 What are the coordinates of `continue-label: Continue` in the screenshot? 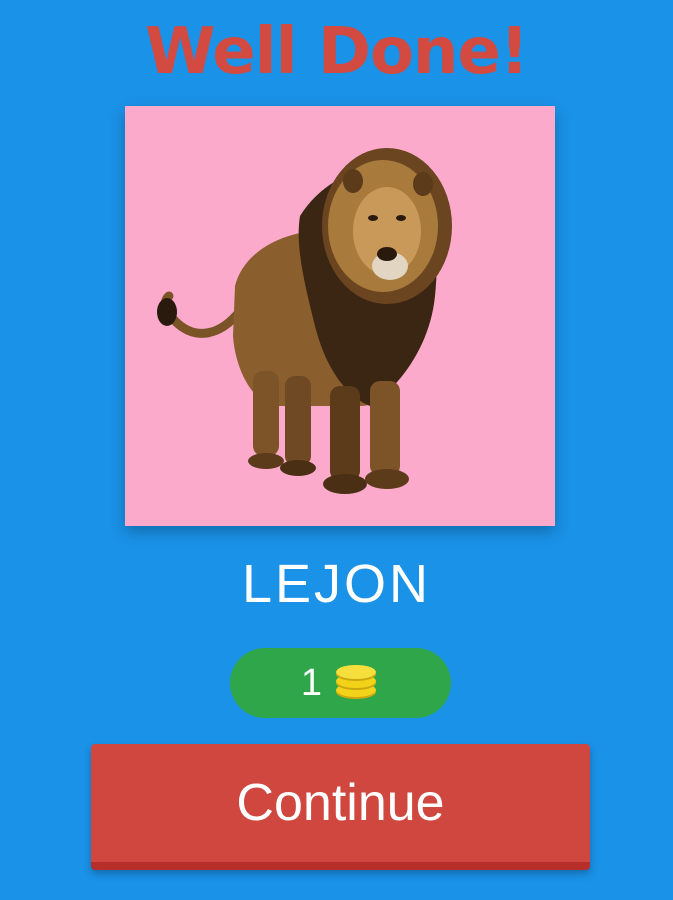 It's located at (340, 803).